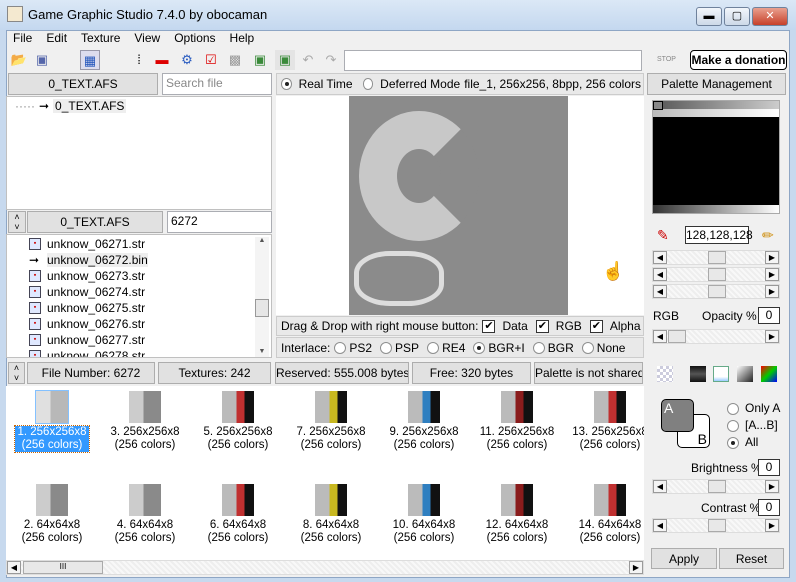  Describe the element at coordinates (286, 84) in the screenshot. I see `real-time-radio` at that location.